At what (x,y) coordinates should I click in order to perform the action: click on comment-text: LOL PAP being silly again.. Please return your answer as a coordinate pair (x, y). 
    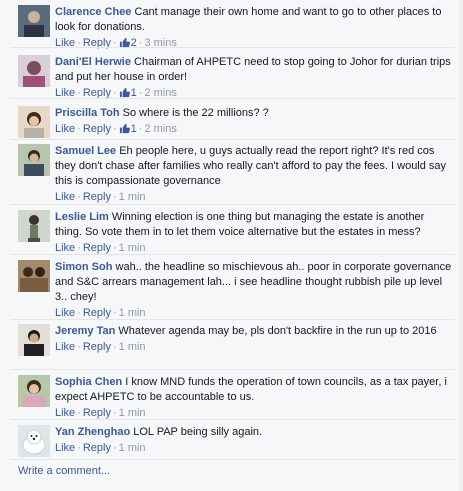
    Looking at the image, I should click on (198, 432).